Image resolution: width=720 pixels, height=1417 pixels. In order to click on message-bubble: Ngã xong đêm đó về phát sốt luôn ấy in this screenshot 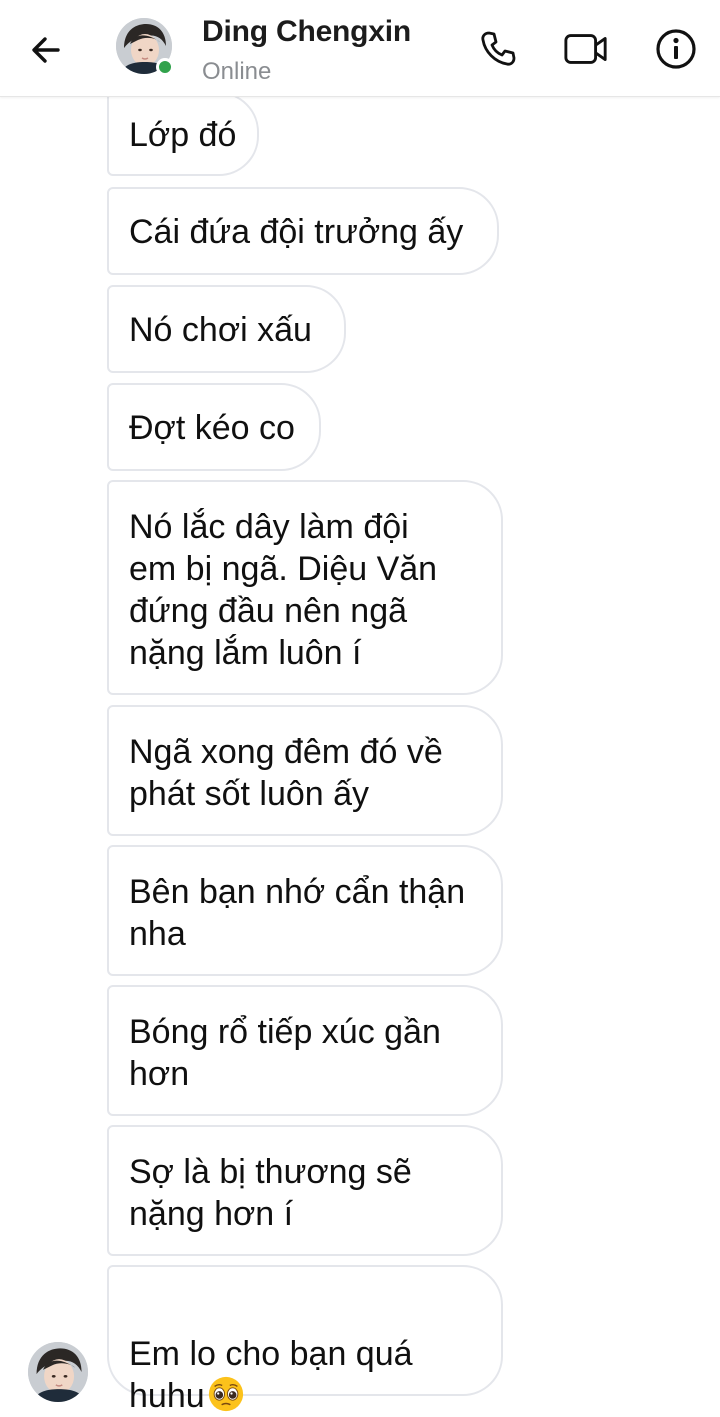, I will do `click(305, 770)`.